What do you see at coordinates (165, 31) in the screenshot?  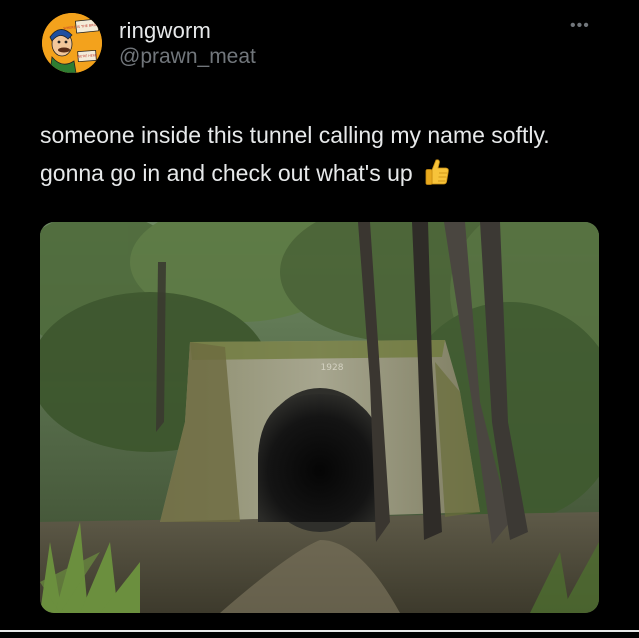 I see `display-name: ringworm` at bounding box center [165, 31].